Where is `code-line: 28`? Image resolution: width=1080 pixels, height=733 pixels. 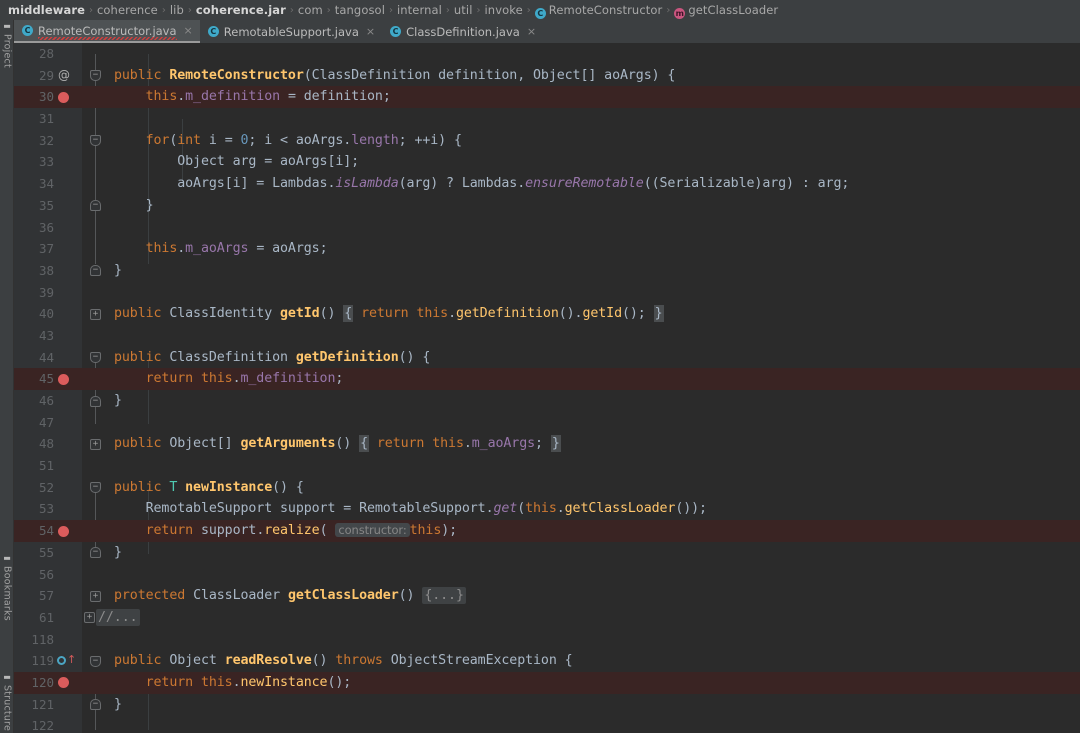 code-line: 28 is located at coordinates (547, 54).